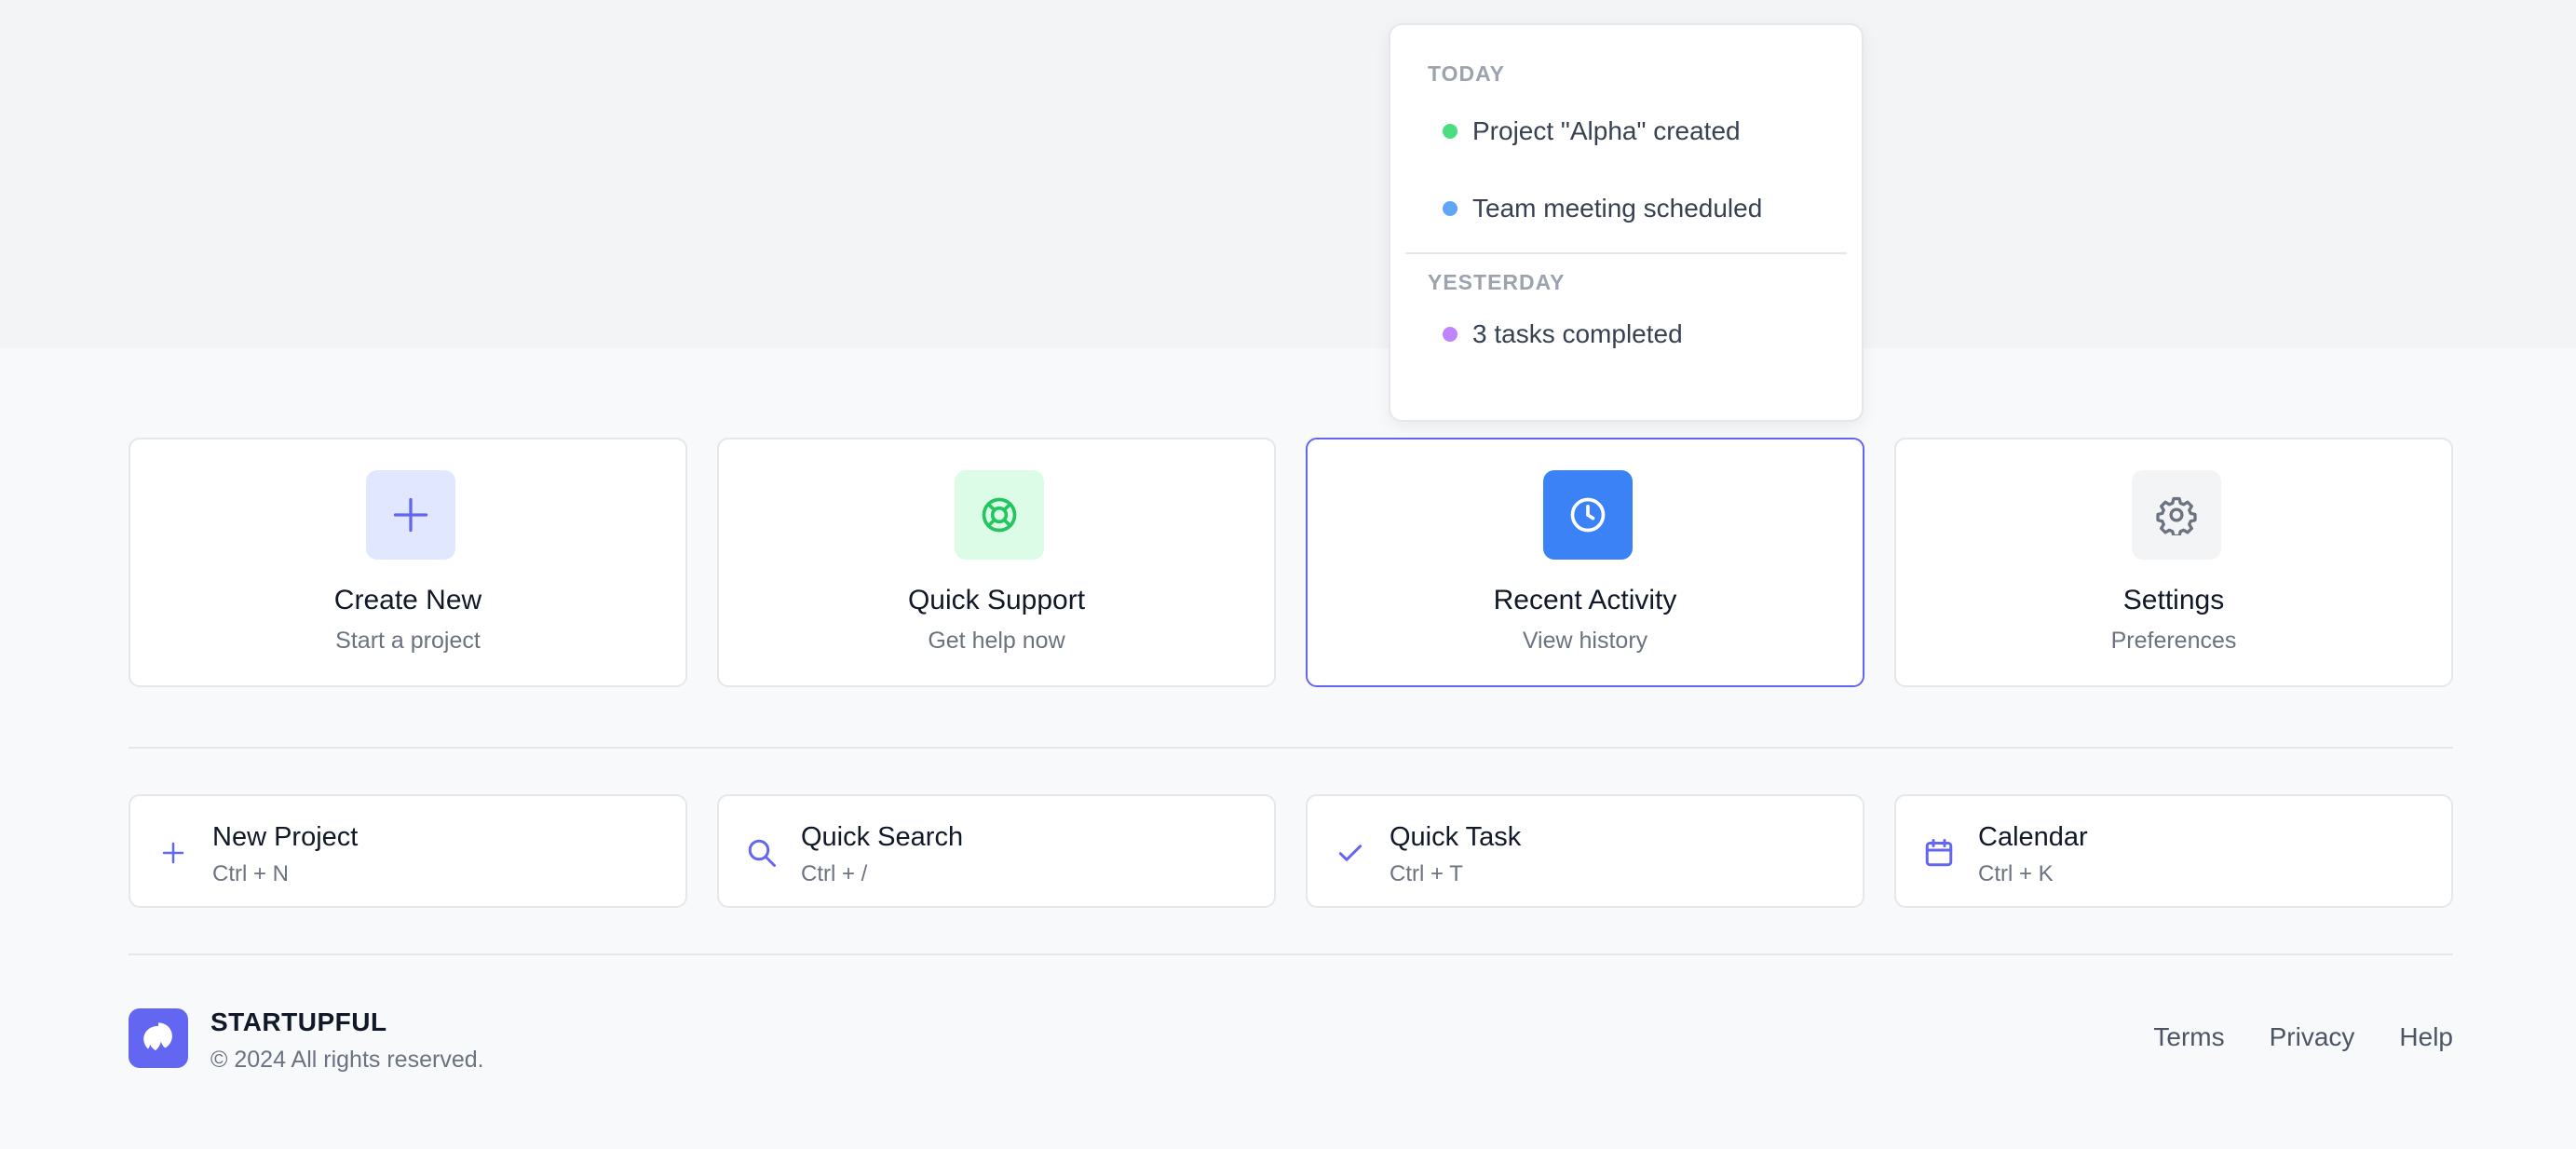  I want to click on activity-item: Project "Alpha" created, so click(1626, 131).